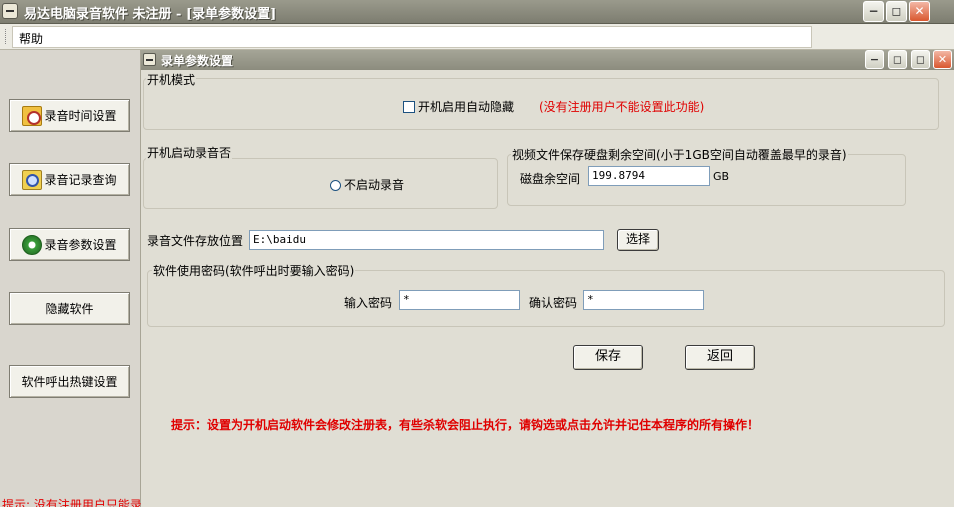 The width and height of the screenshot is (954, 507). Describe the element at coordinates (896, 11) in the screenshot. I see `restore-button: ◻` at that location.